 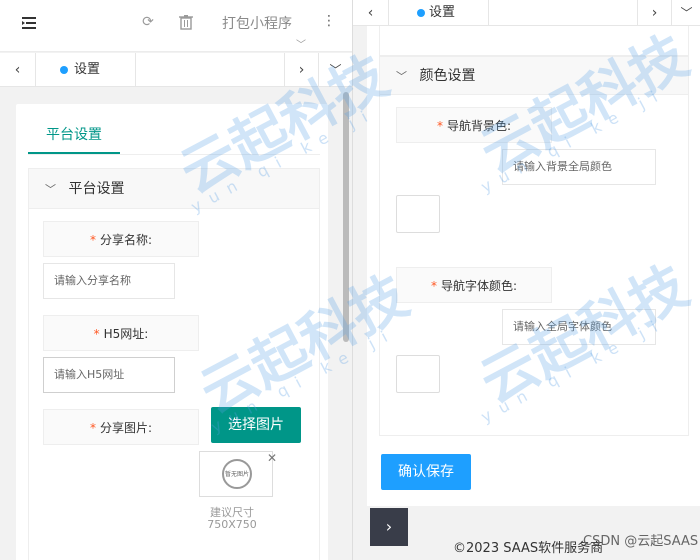 What do you see at coordinates (641, 541) in the screenshot?
I see `csdn-watermark: CSDN @云起SAAS` at bounding box center [641, 541].